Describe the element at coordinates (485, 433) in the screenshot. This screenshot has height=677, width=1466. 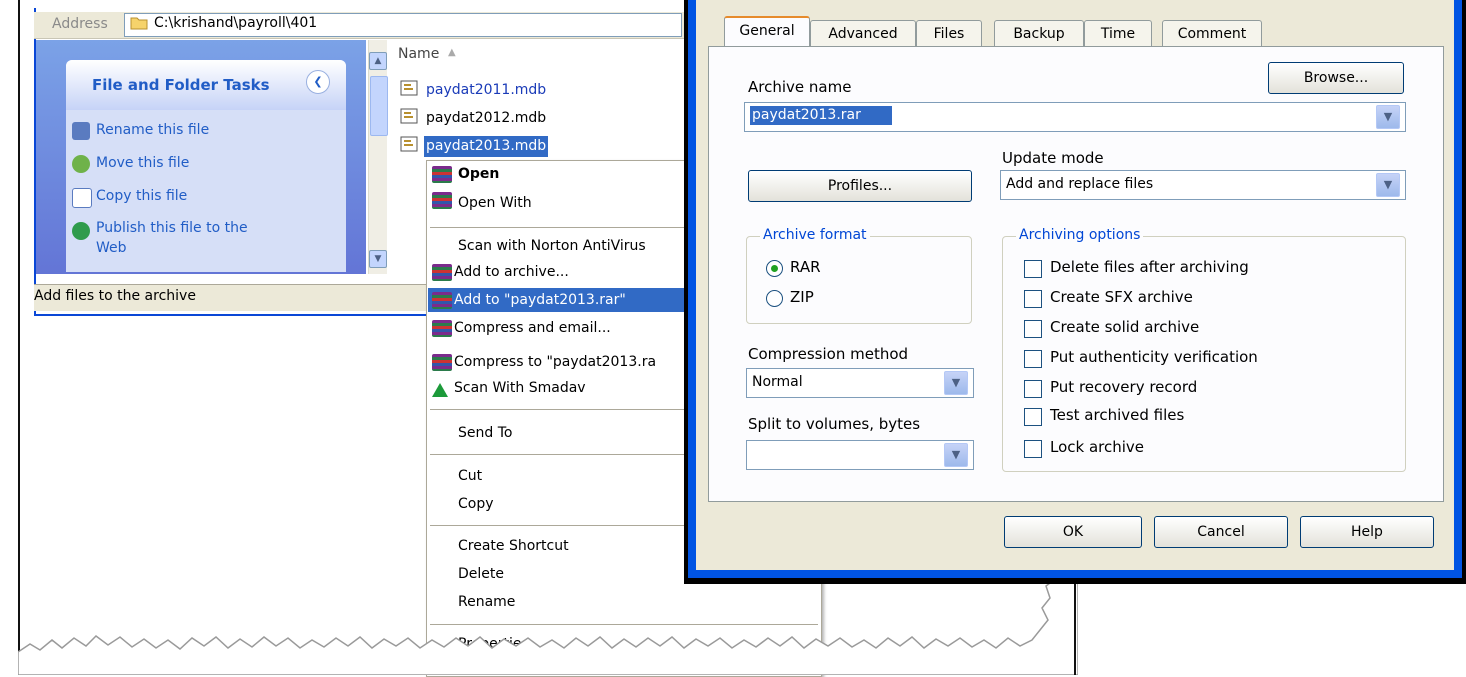
I see `menu-item-send-to: Send To` at that location.